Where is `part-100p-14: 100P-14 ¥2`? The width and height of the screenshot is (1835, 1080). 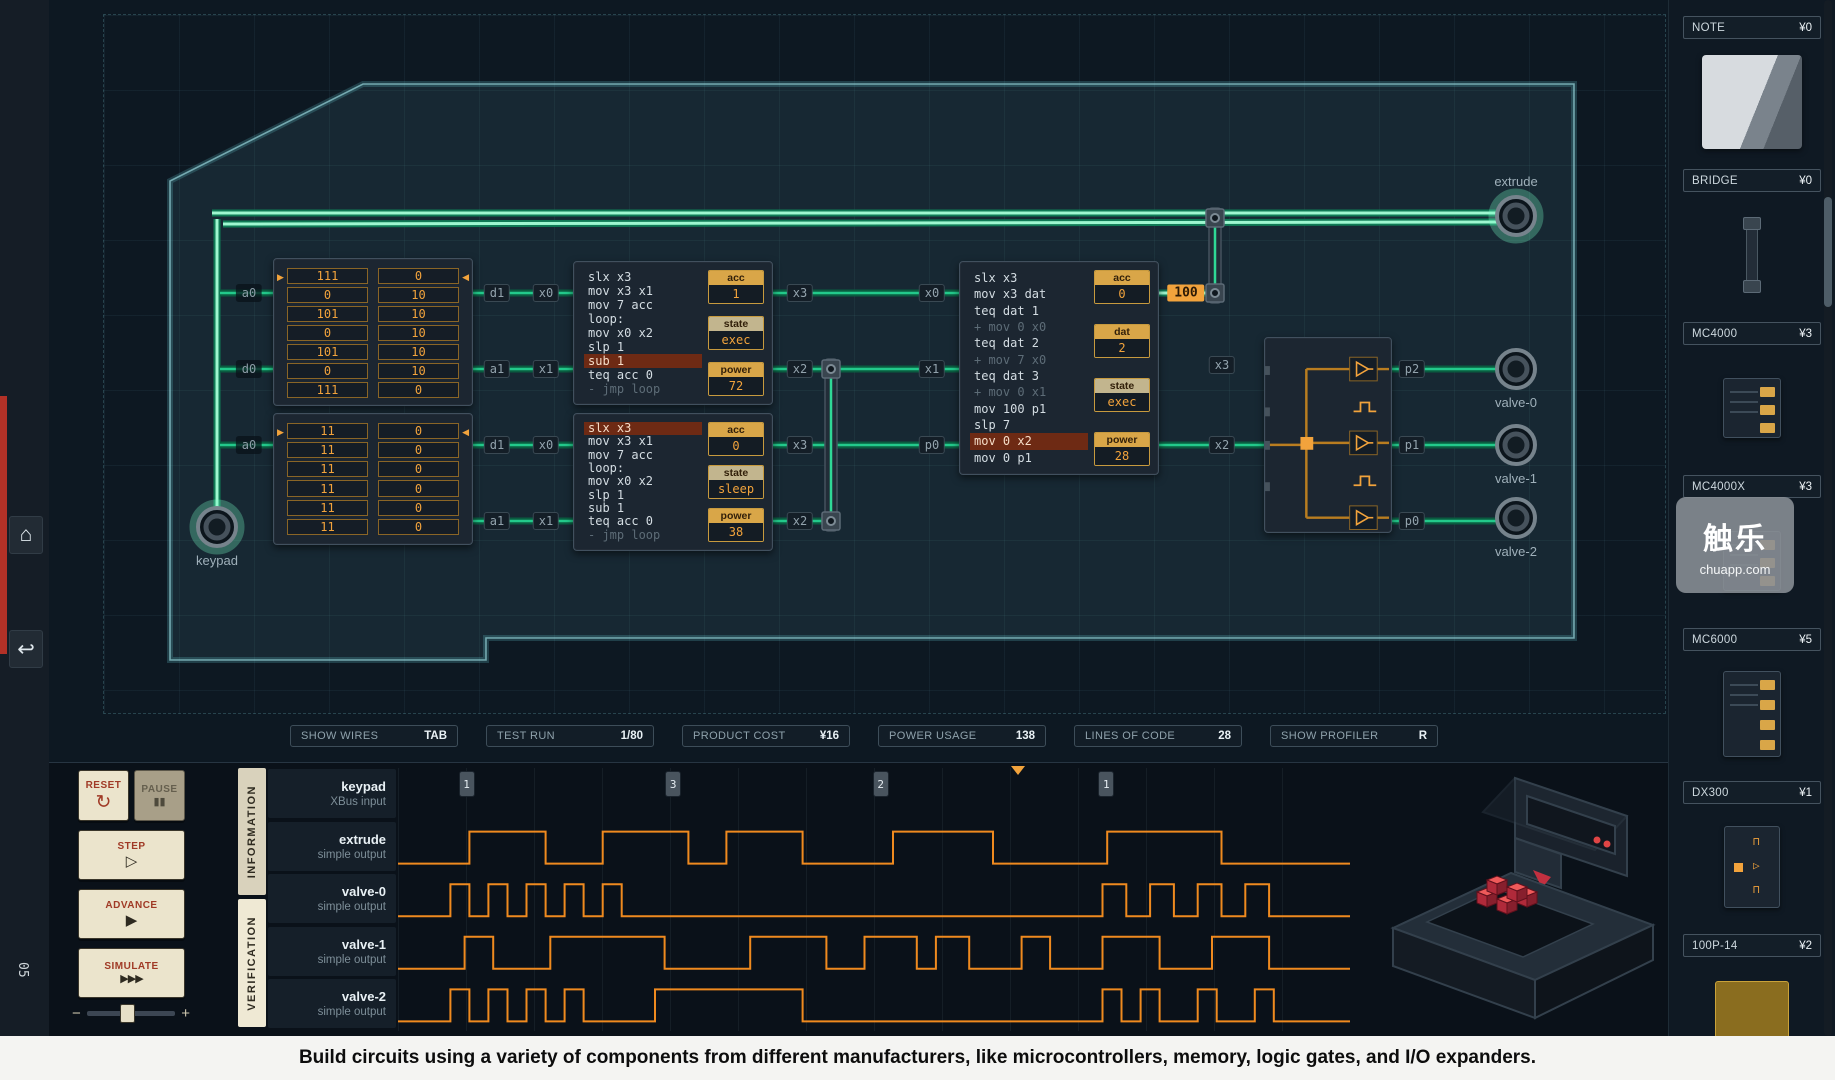
part-100p-14: 100P-14 ¥2 is located at coordinates (1752, 985).